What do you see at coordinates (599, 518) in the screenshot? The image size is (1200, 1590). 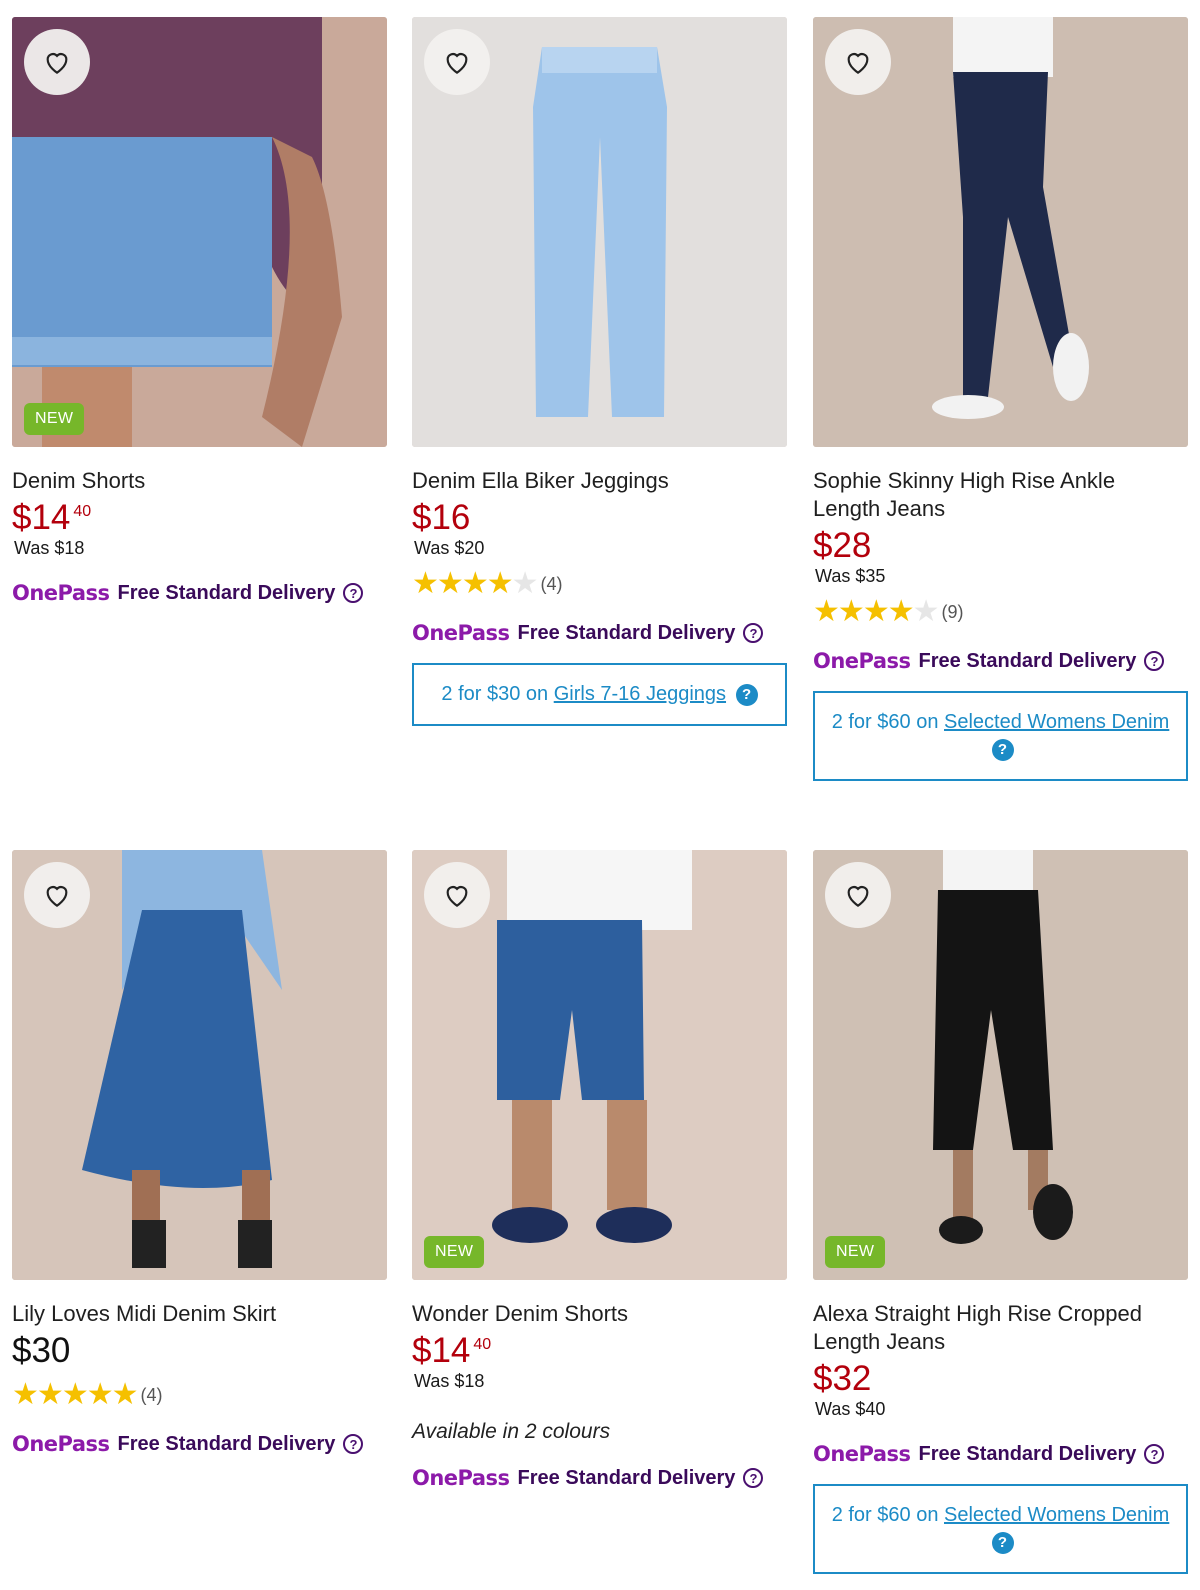 I see `product-price: $16` at bounding box center [599, 518].